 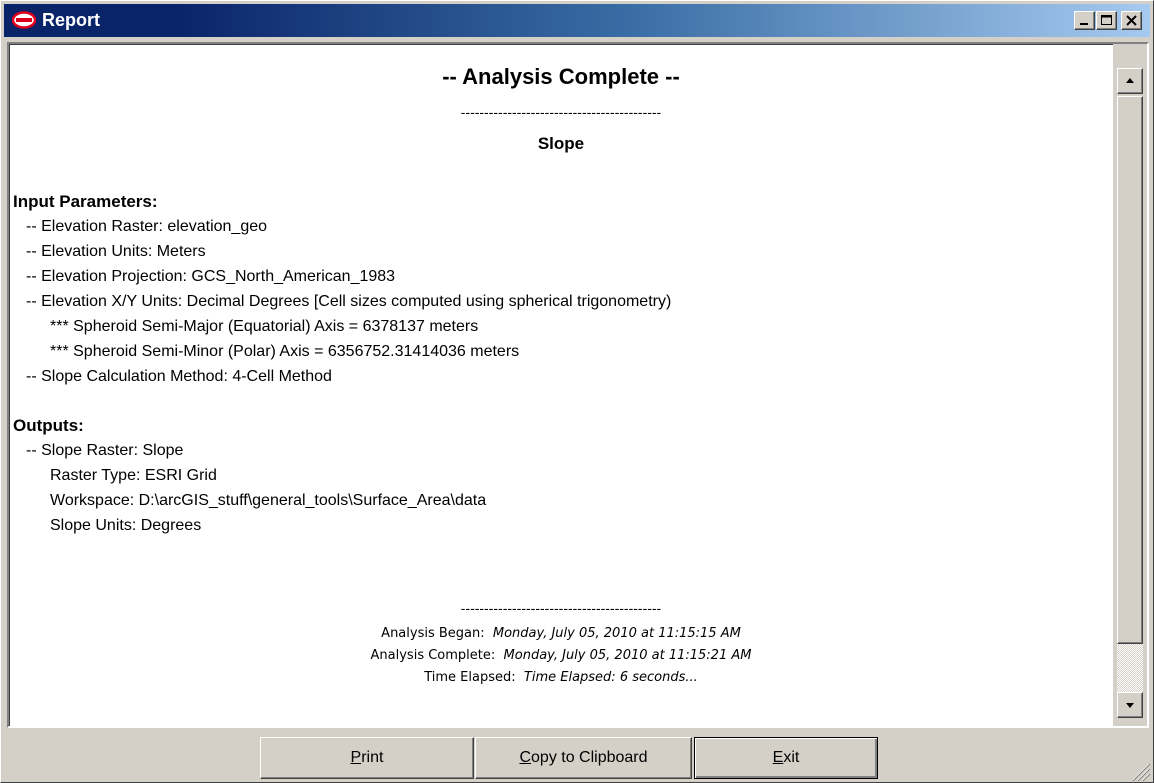 I want to click on scroll-down-button, so click(x=1130, y=705).